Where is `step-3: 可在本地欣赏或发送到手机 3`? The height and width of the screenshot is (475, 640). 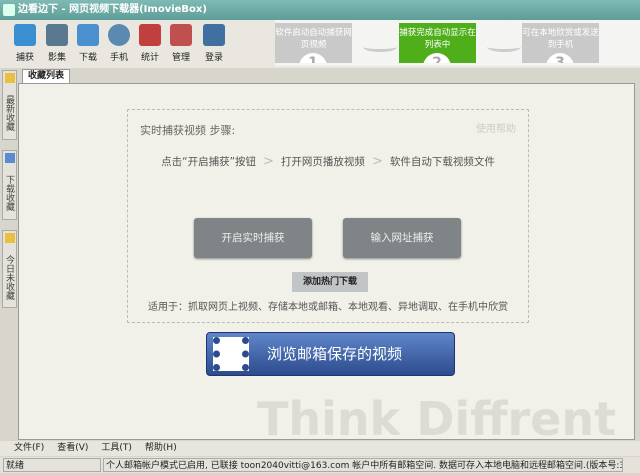
step-3: 可在本地欣赏或发送到手机 3 is located at coordinates (560, 43).